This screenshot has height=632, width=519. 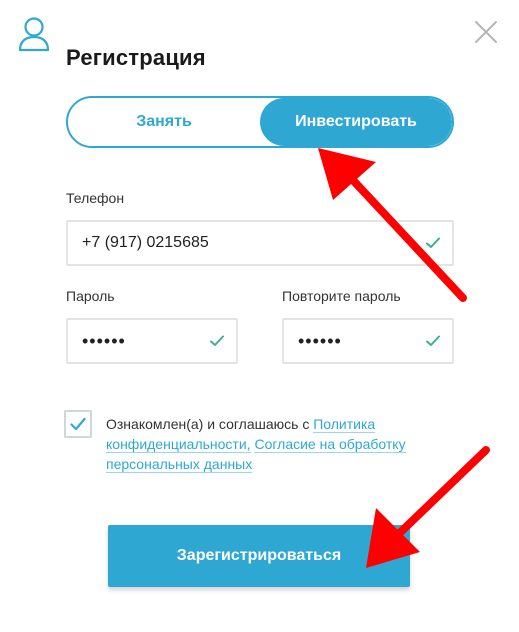 What do you see at coordinates (254, 243) in the screenshot?
I see `phone-input` at bounding box center [254, 243].